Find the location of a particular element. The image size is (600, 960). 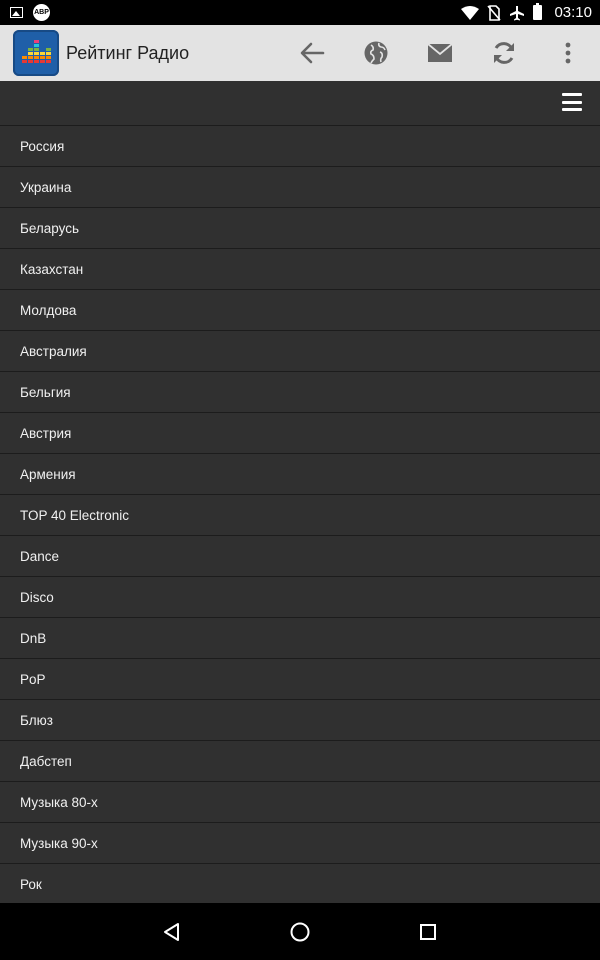

list-item: Австралия is located at coordinates (300, 351).